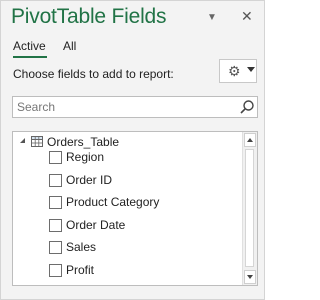 The width and height of the screenshot is (320, 300). What do you see at coordinates (113, 202) in the screenshot?
I see `field-label: Product Category` at bounding box center [113, 202].